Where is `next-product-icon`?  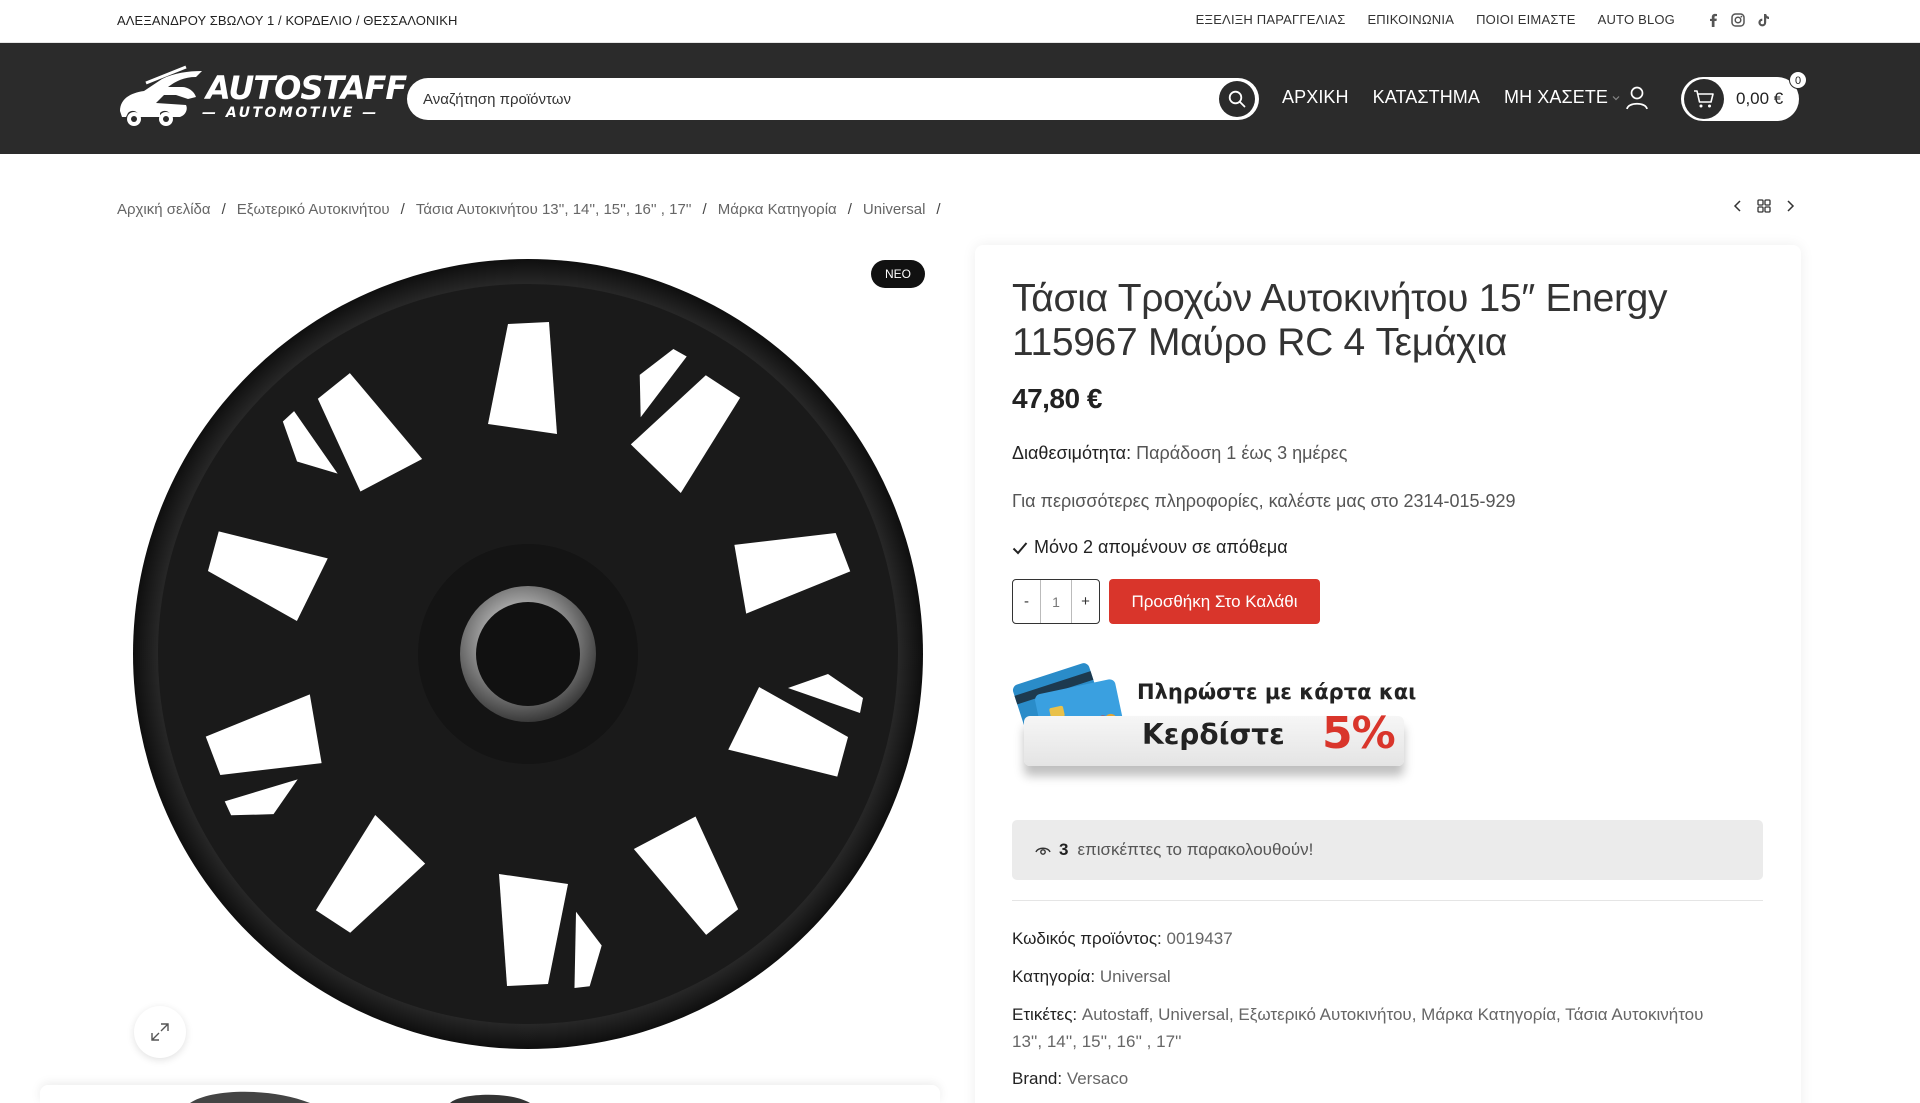
next-product-icon is located at coordinates (1790, 206).